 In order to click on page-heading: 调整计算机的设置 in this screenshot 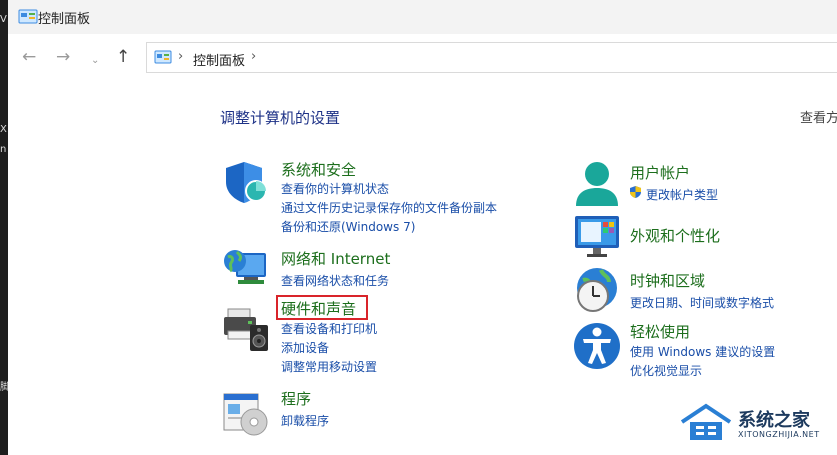, I will do `click(280, 118)`.